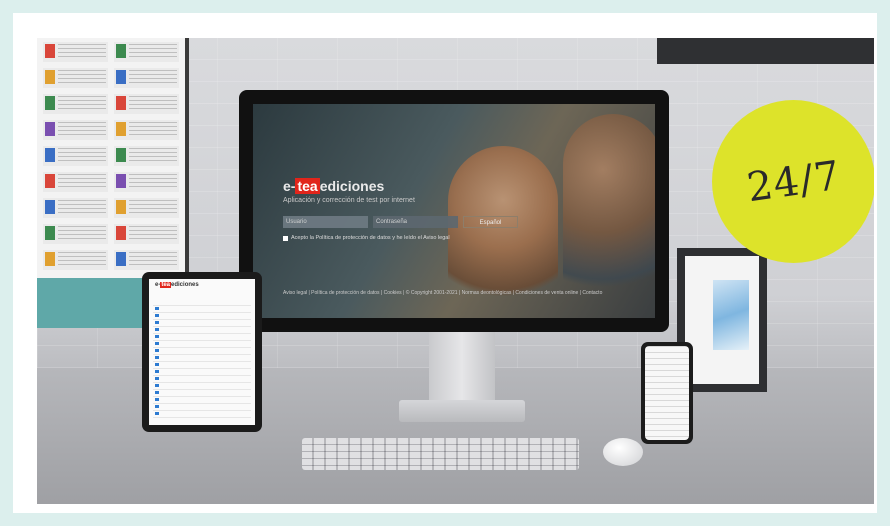 The height and width of the screenshot is (526, 890). I want to click on tablet-device: e-teaediciones, so click(202, 352).